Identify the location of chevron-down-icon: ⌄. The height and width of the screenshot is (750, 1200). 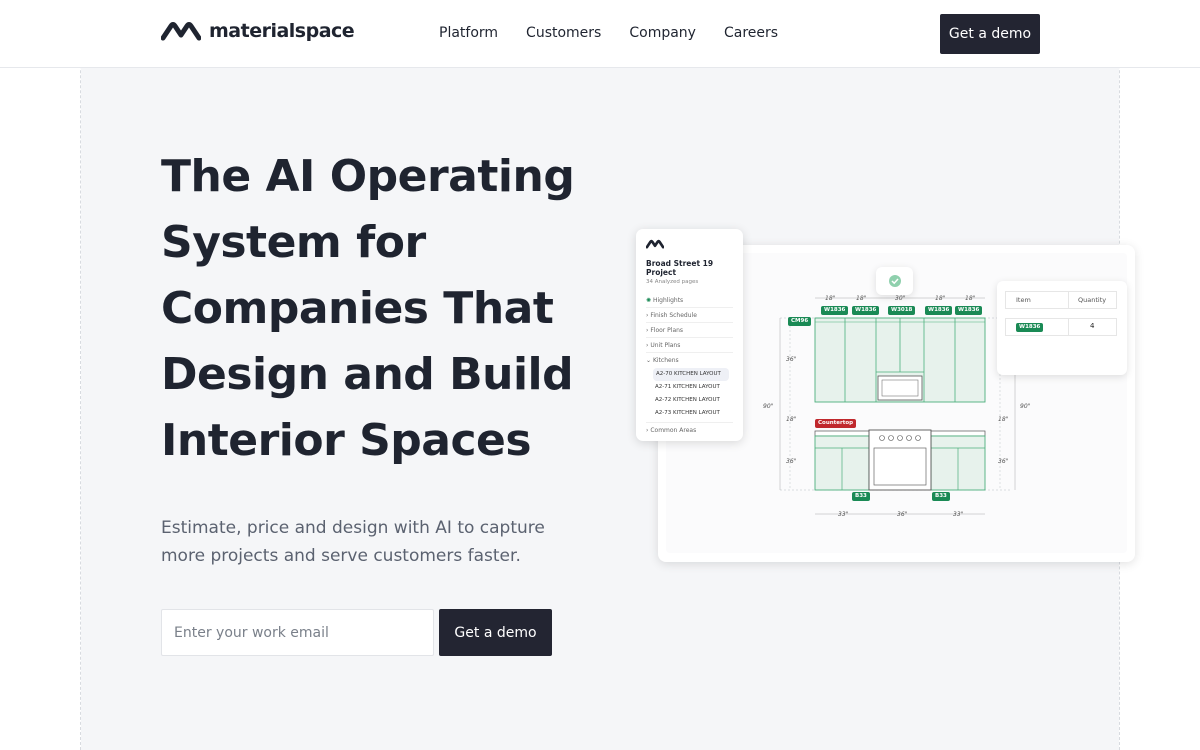
(649, 360).